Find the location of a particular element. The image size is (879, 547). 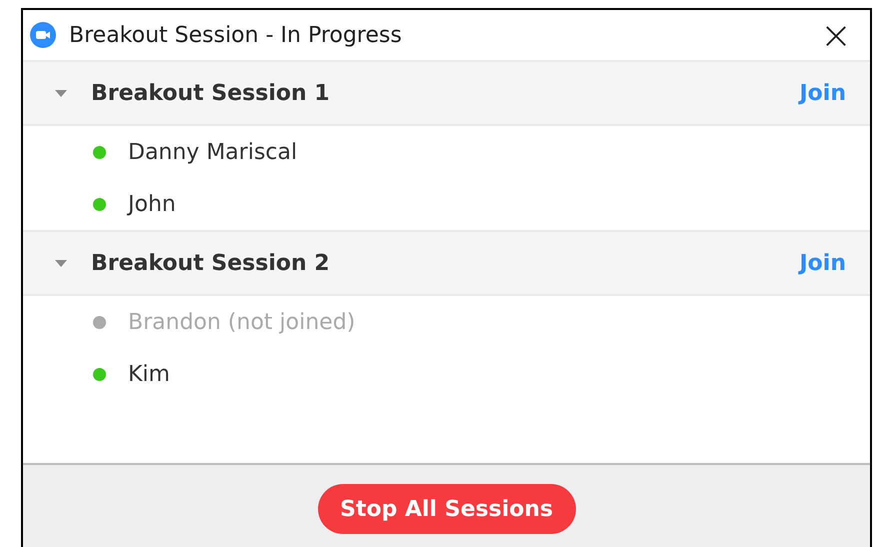

session-name: Breakout Session 1 is located at coordinates (211, 93).